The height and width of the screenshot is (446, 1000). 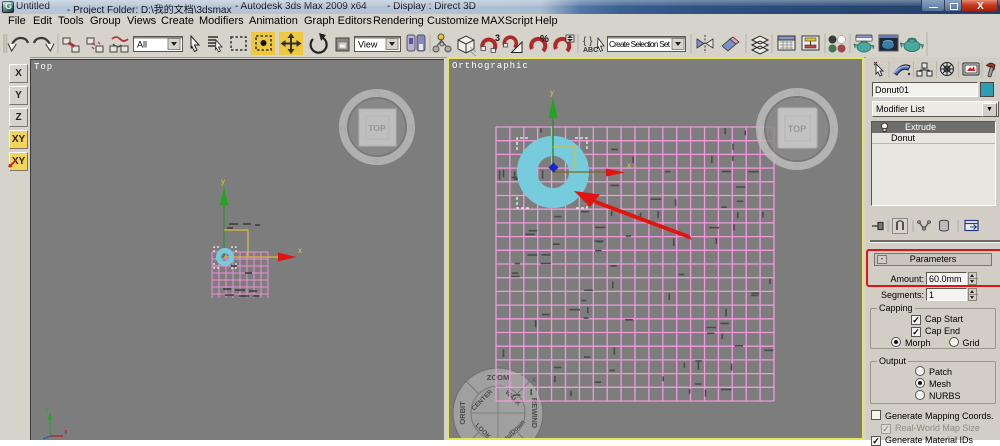 What do you see at coordinates (590, 50) in the screenshot?
I see `svg-text: ABC` at bounding box center [590, 50].